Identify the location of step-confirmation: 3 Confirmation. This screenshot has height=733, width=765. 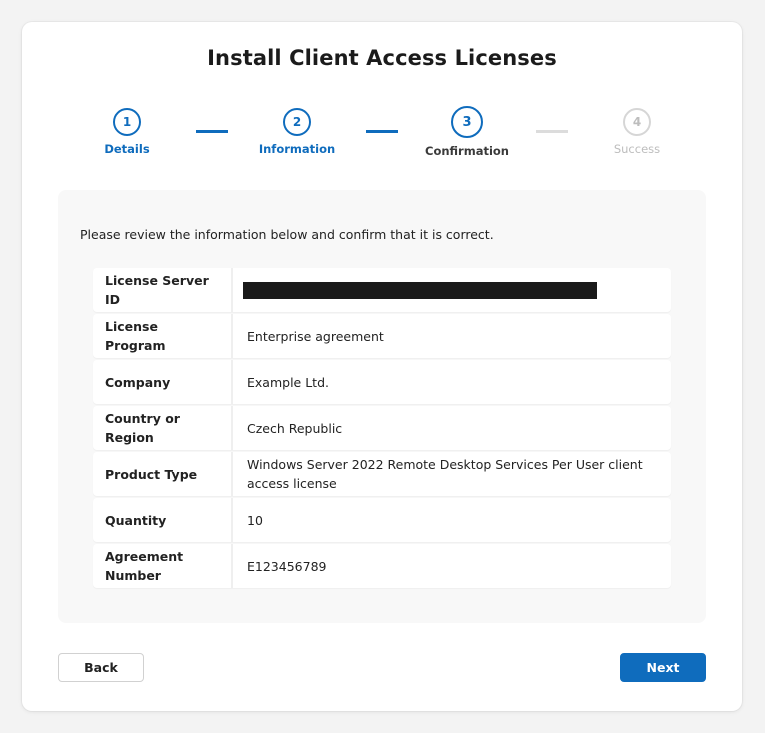
(467, 132).